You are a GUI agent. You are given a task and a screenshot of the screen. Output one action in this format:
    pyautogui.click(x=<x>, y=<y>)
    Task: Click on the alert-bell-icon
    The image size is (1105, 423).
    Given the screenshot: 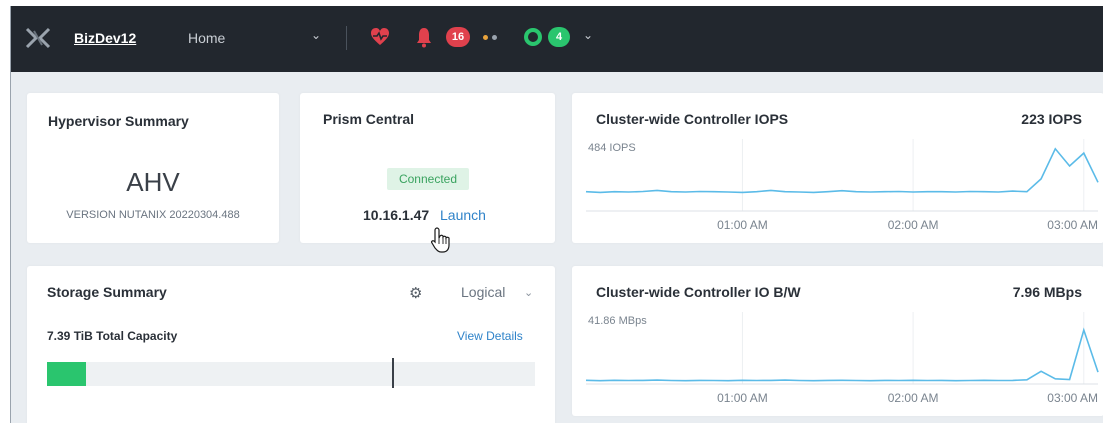 What is the action you would take?
    pyautogui.click(x=424, y=37)
    